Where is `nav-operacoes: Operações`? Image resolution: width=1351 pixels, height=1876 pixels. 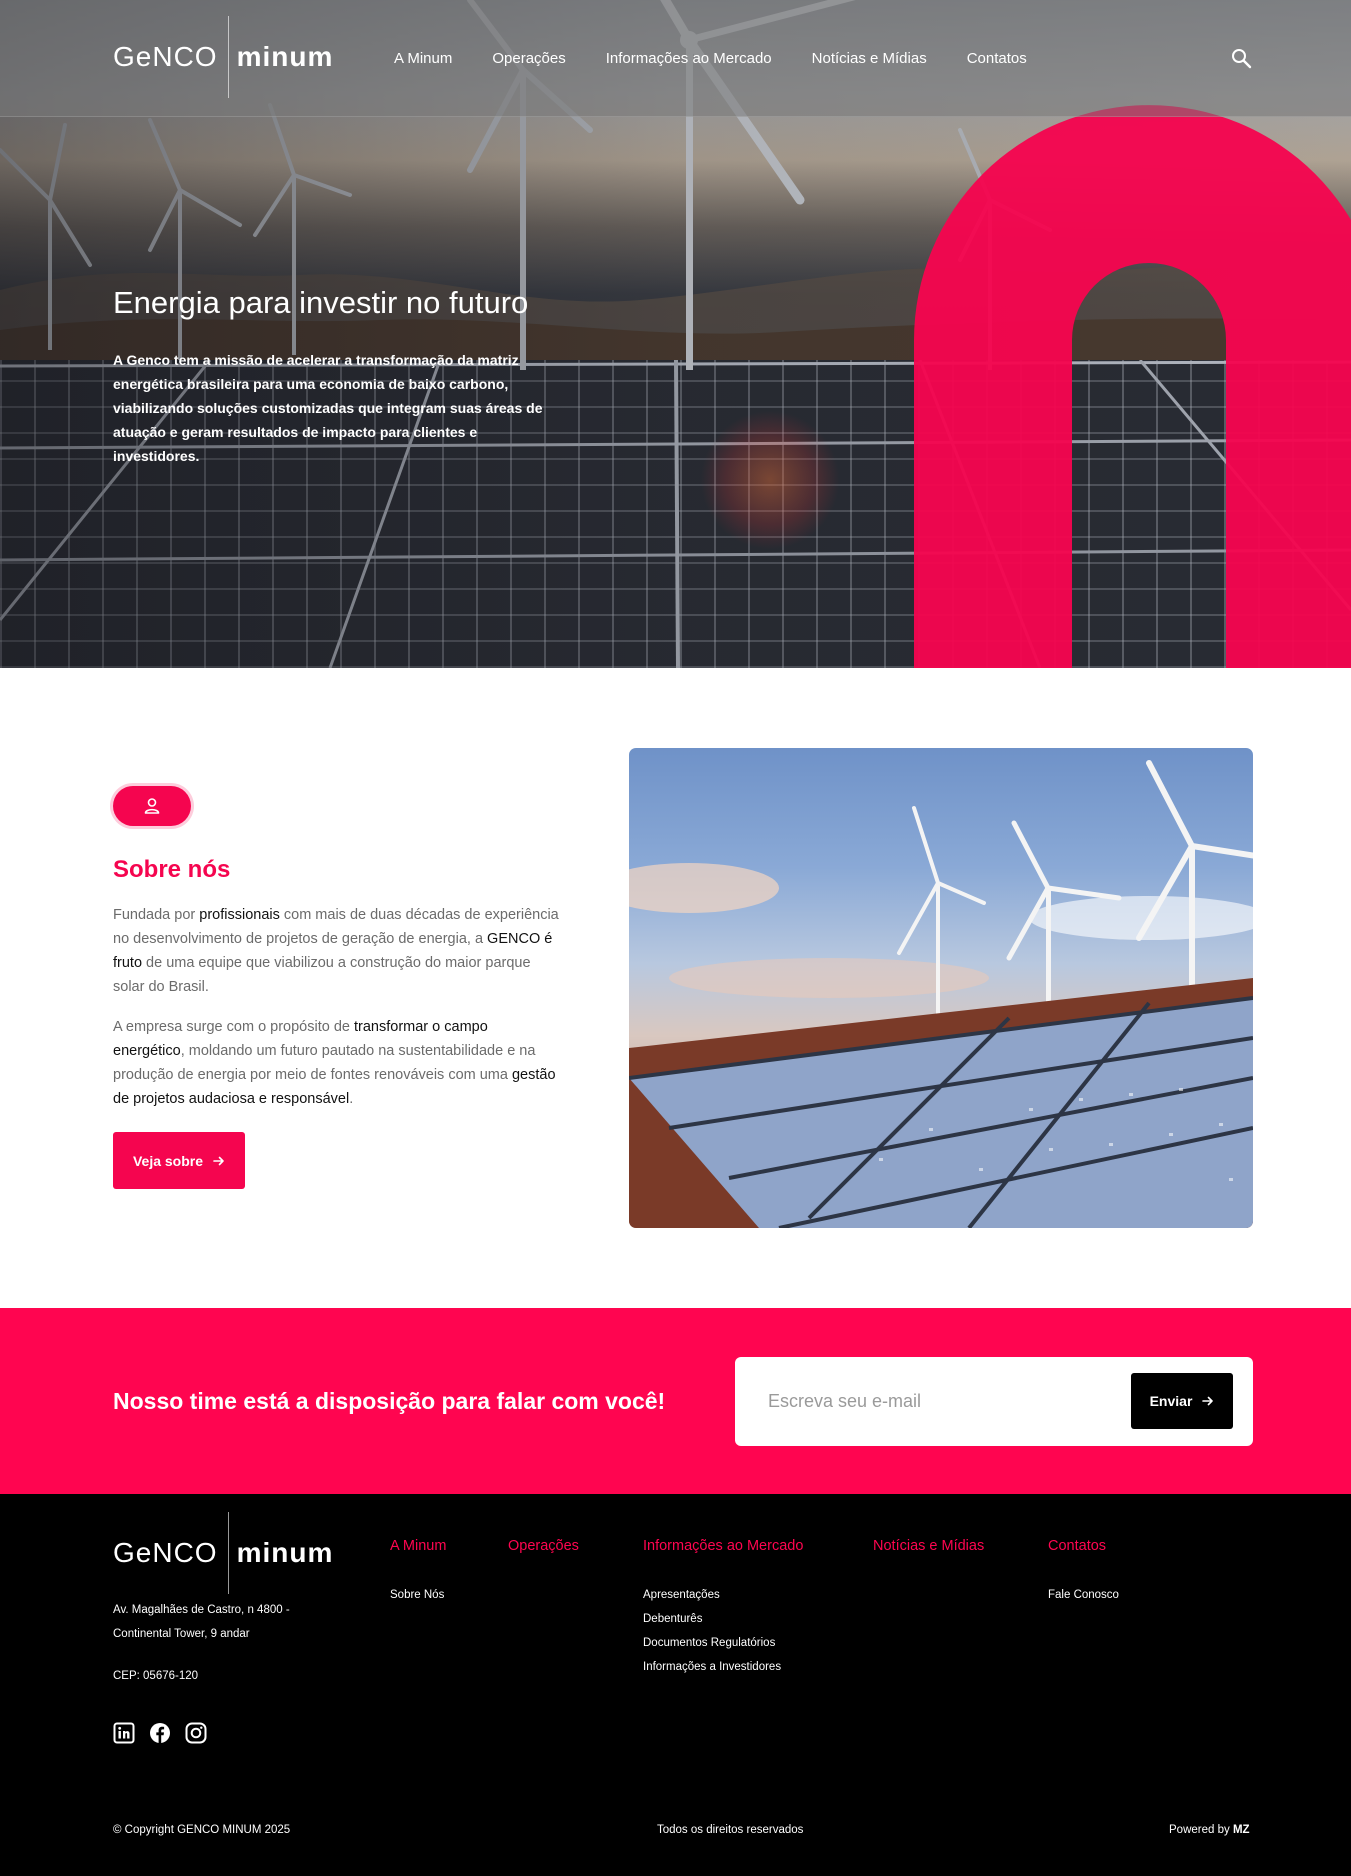 nav-operacoes: Operações is located at coordinates (528, 58).